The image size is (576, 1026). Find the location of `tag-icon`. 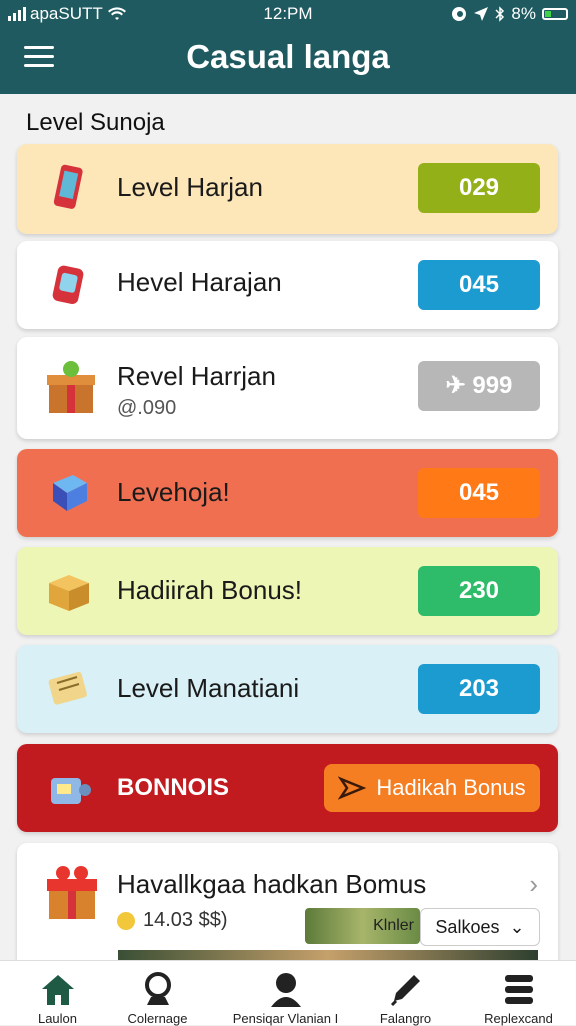

tag-icon is located at coordinates (68, 284).